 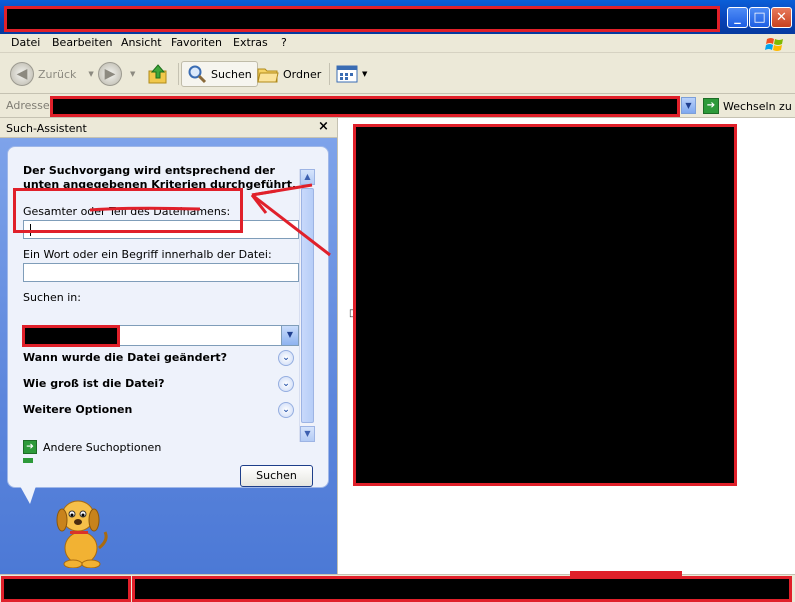 I want to click on search-button: Suchen, so click(x=276, y=476).